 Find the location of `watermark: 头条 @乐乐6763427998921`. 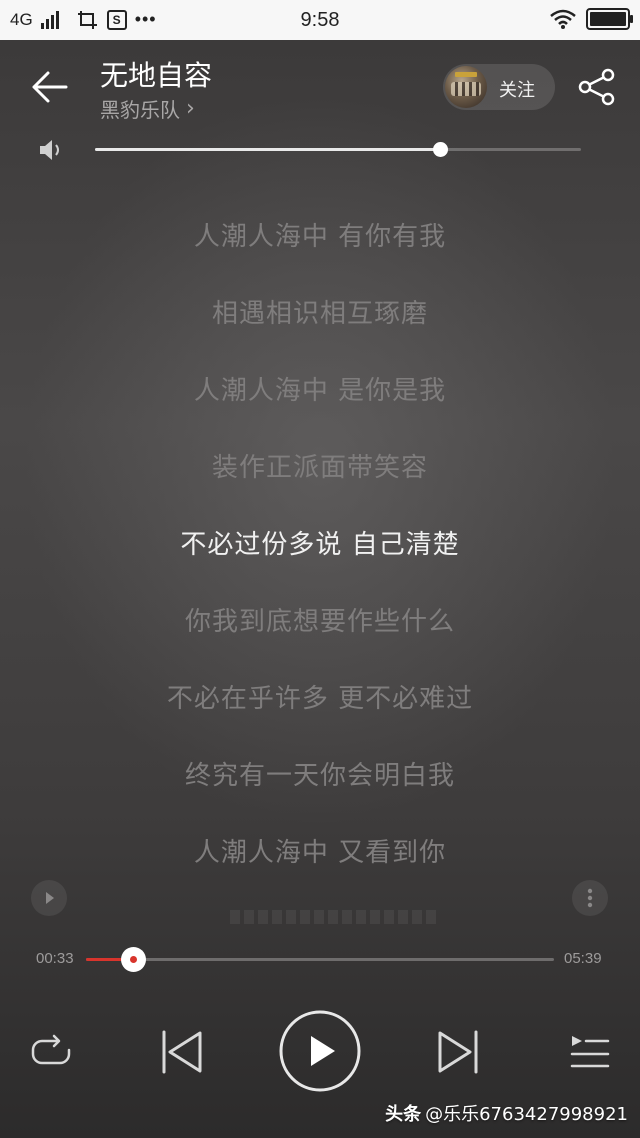

watermark: 头条 @乐乐6763427998921 is located at coordinates (506, 1113).